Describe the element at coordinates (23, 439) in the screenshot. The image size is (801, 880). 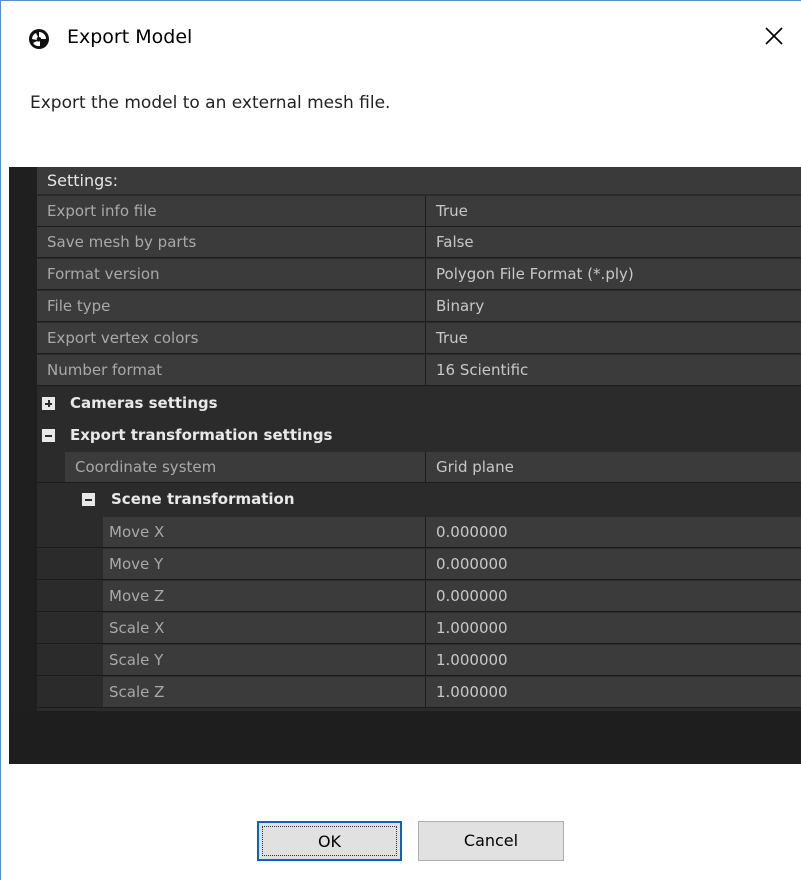
I see `panel-gutter` at that location.